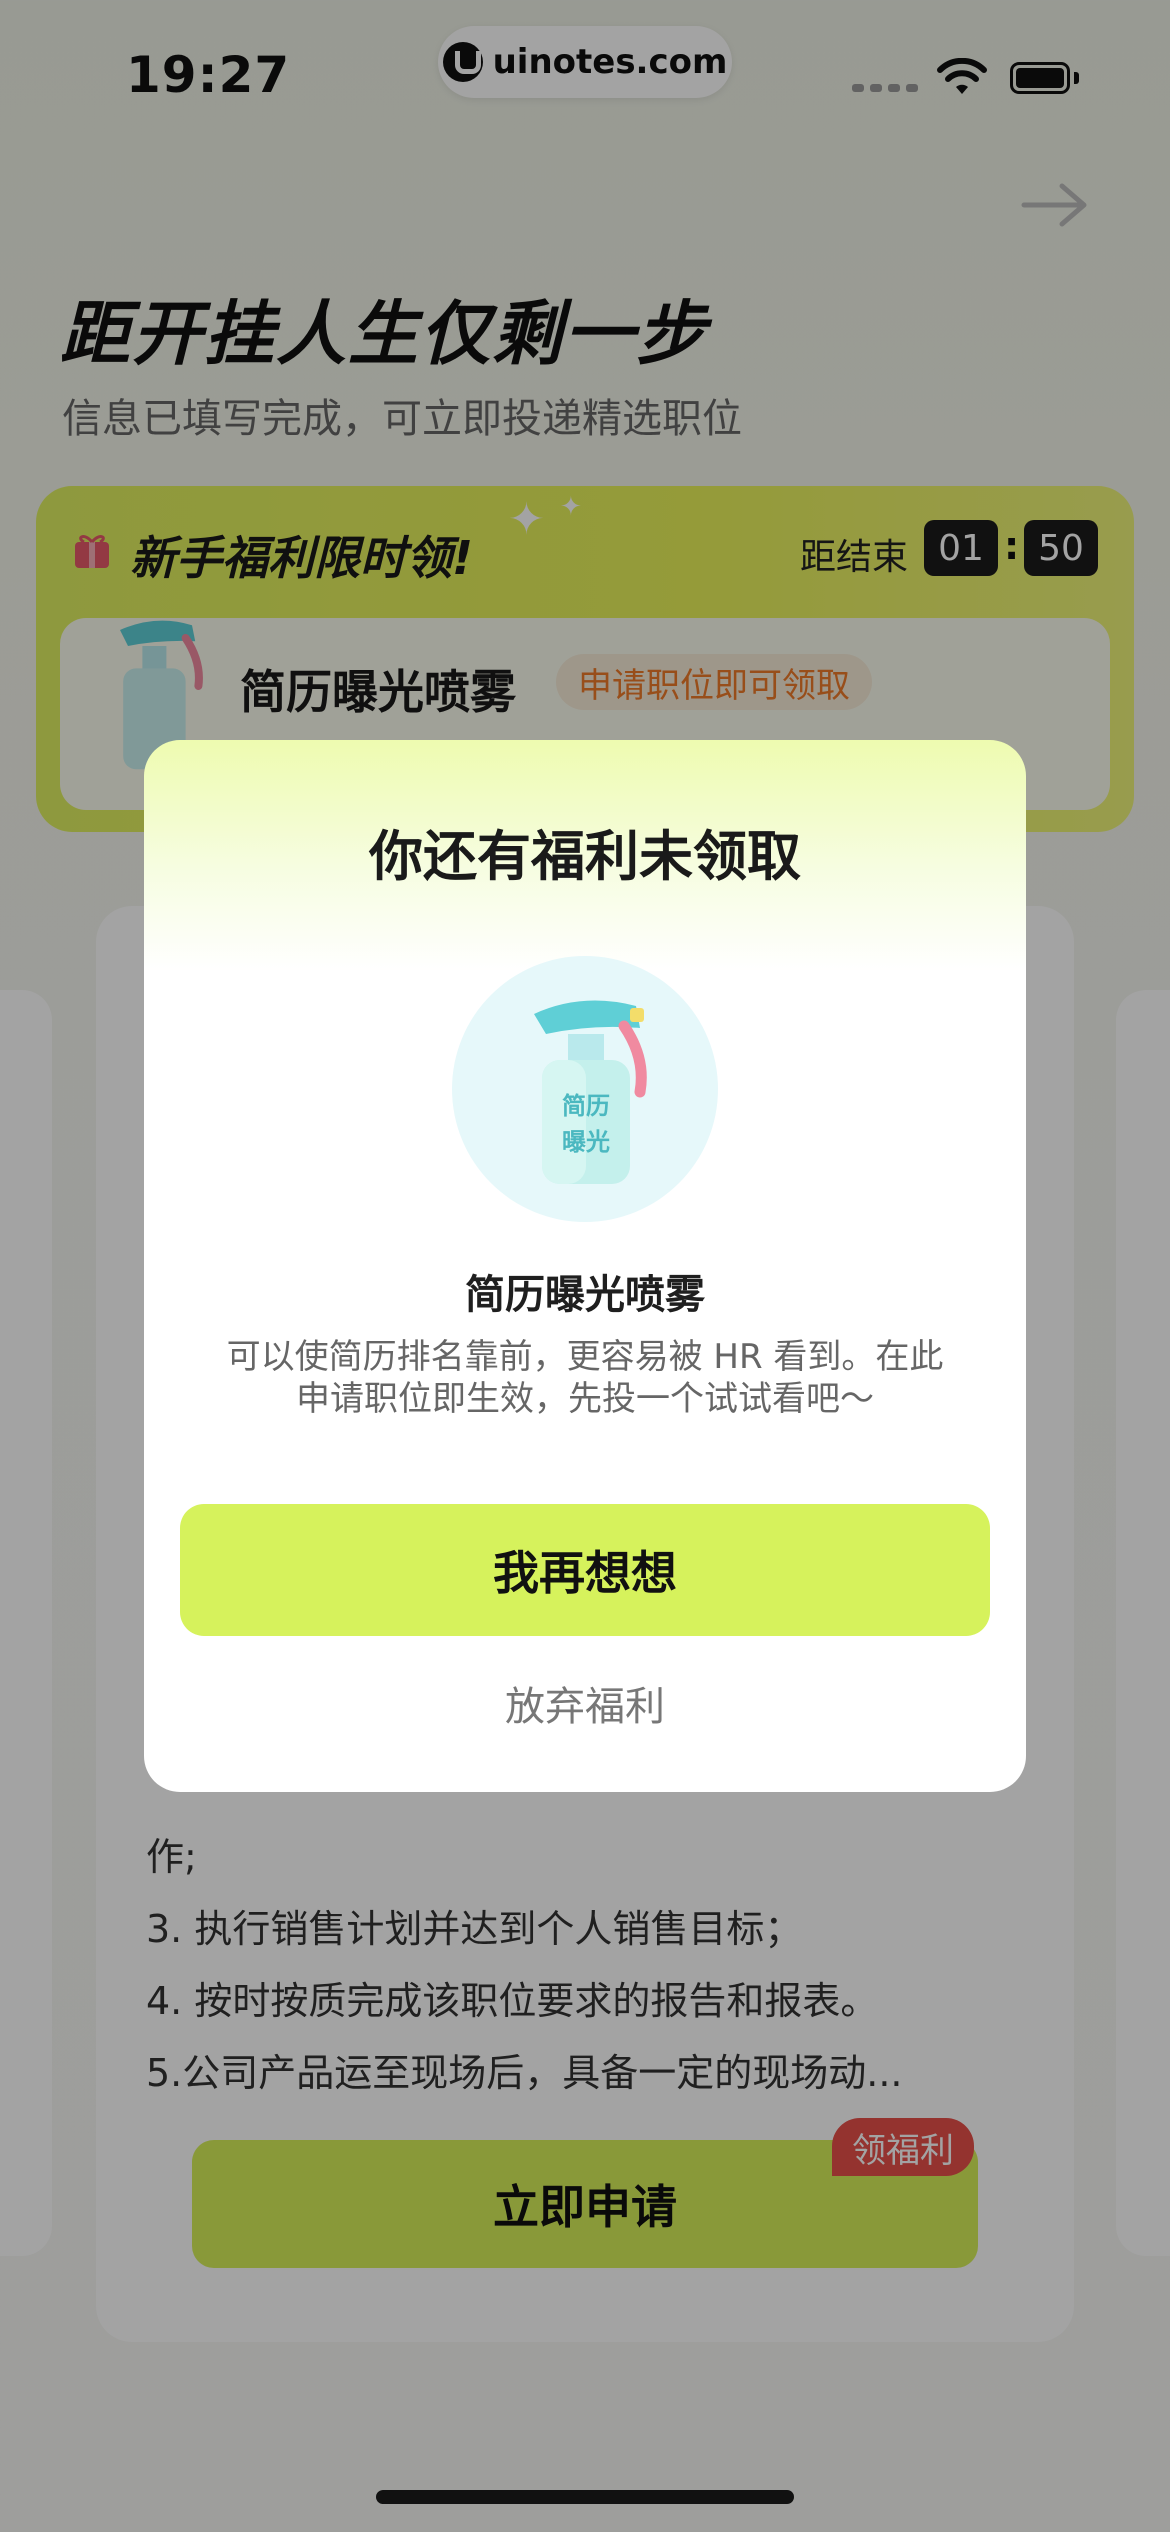  I want to click on icon-label-line1: 简历, so click(586, 1106).